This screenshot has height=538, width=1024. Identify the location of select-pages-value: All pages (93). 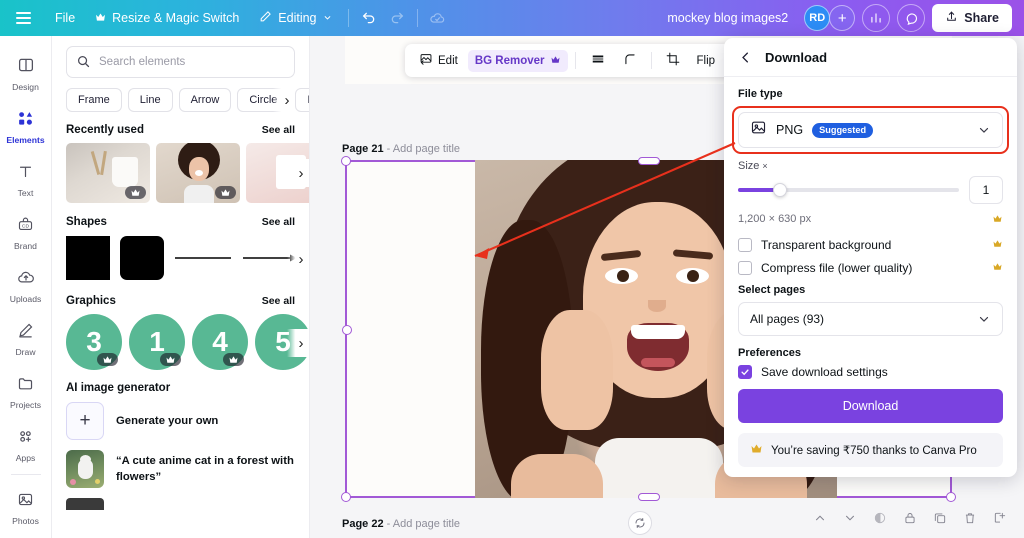
(787, 319).